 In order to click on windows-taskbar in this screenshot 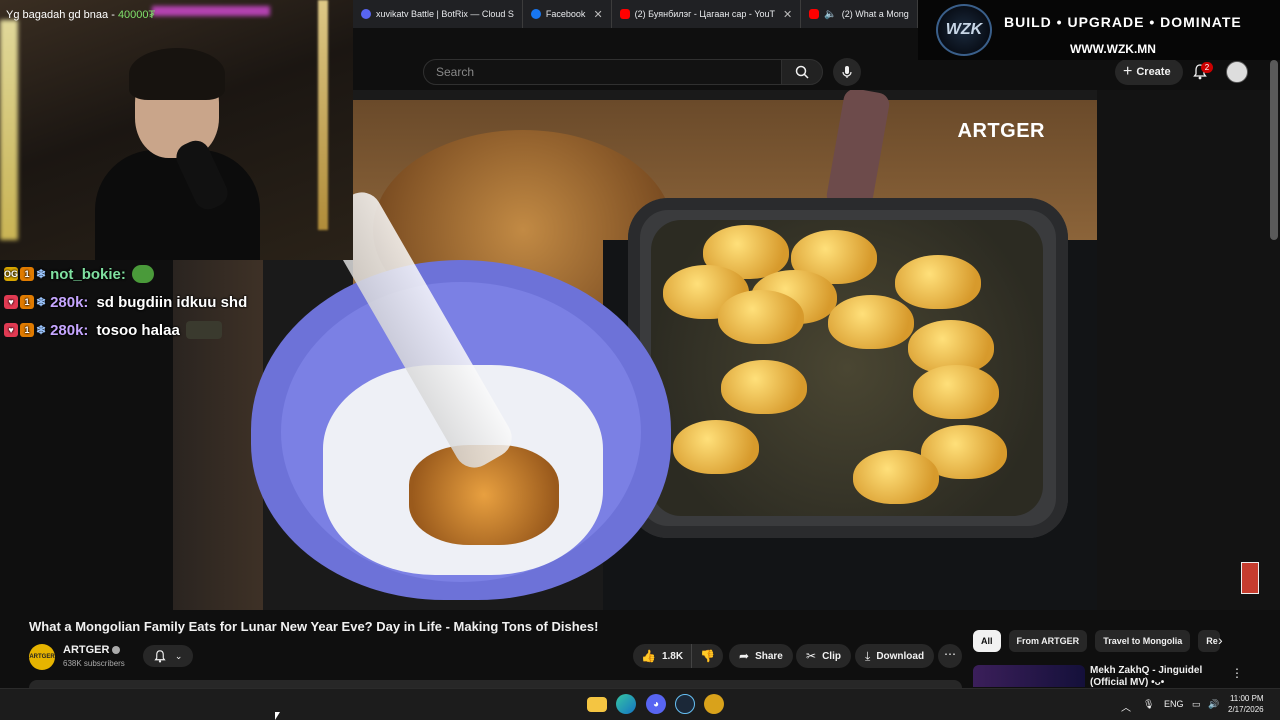, I will do `click(640, 704)`.